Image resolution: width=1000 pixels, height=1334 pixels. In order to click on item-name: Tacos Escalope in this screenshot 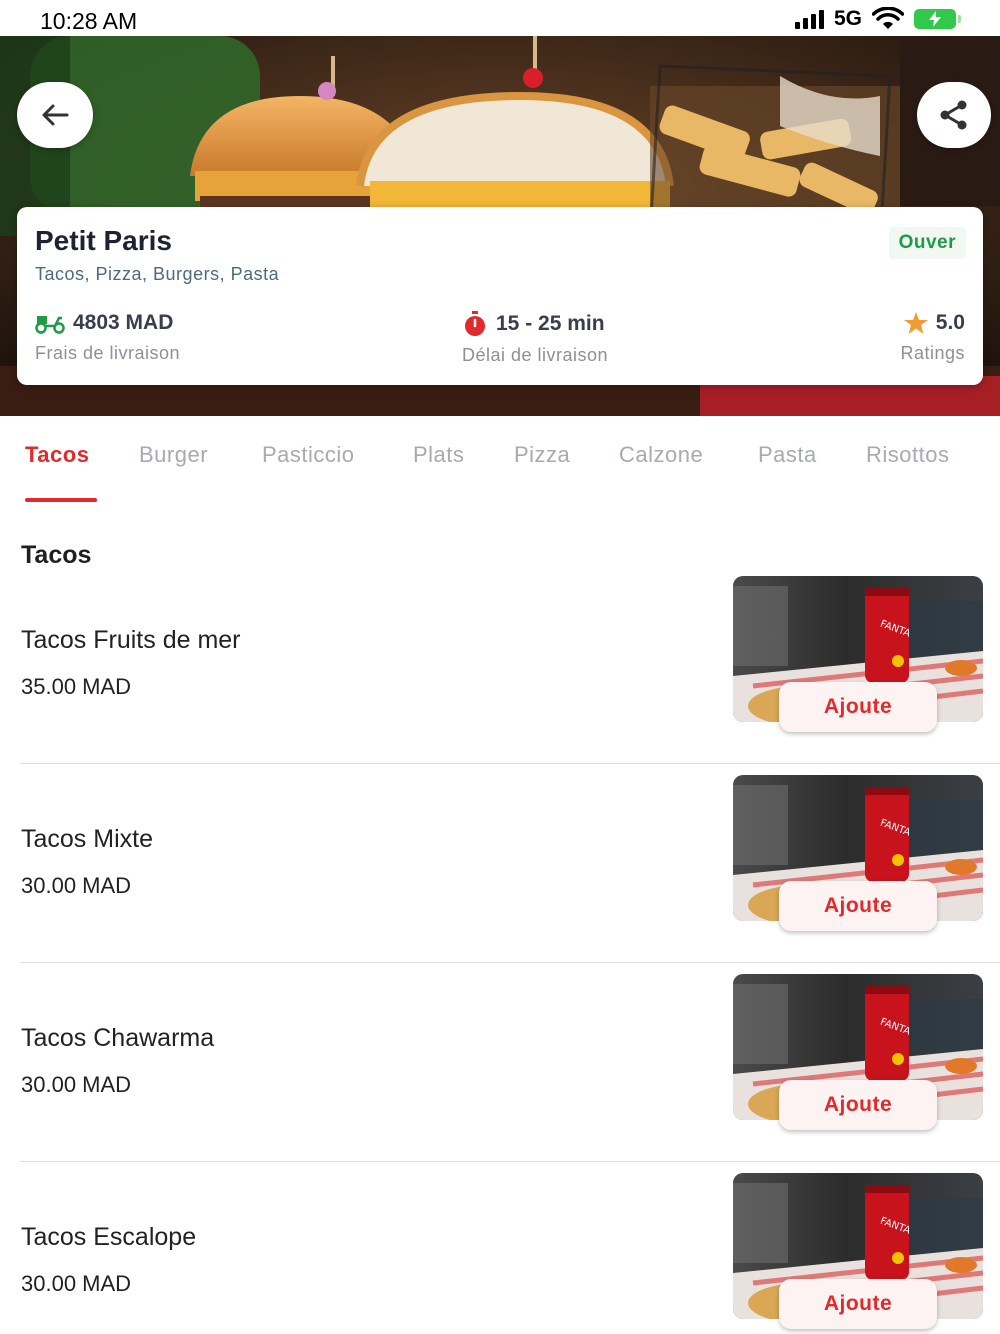, I will do `click(109, 1237)`.